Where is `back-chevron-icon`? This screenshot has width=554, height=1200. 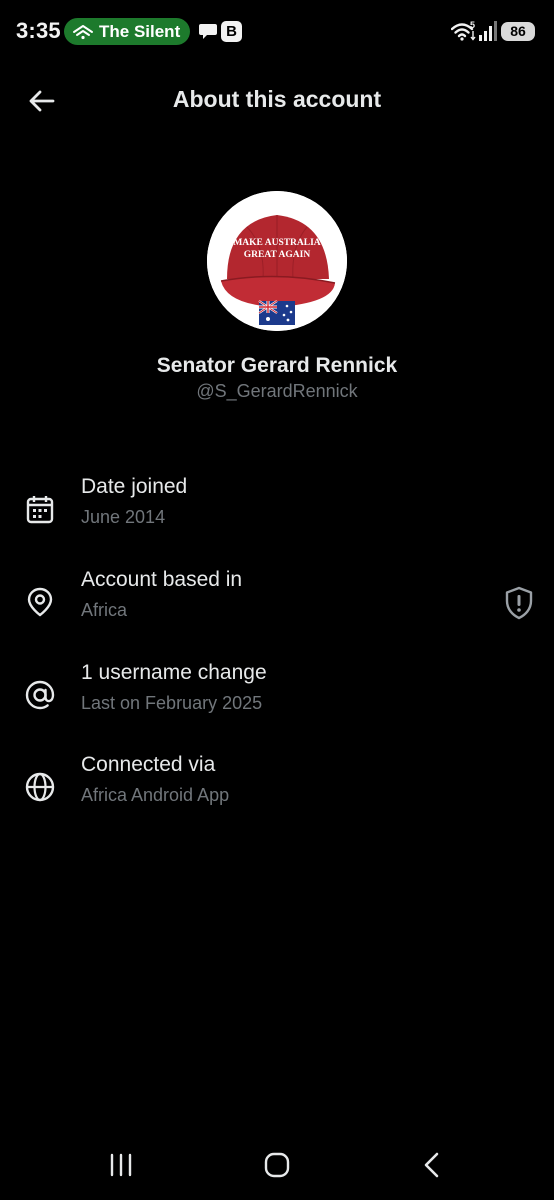
back-chevron-icon is located at coordinates (431, 1165).